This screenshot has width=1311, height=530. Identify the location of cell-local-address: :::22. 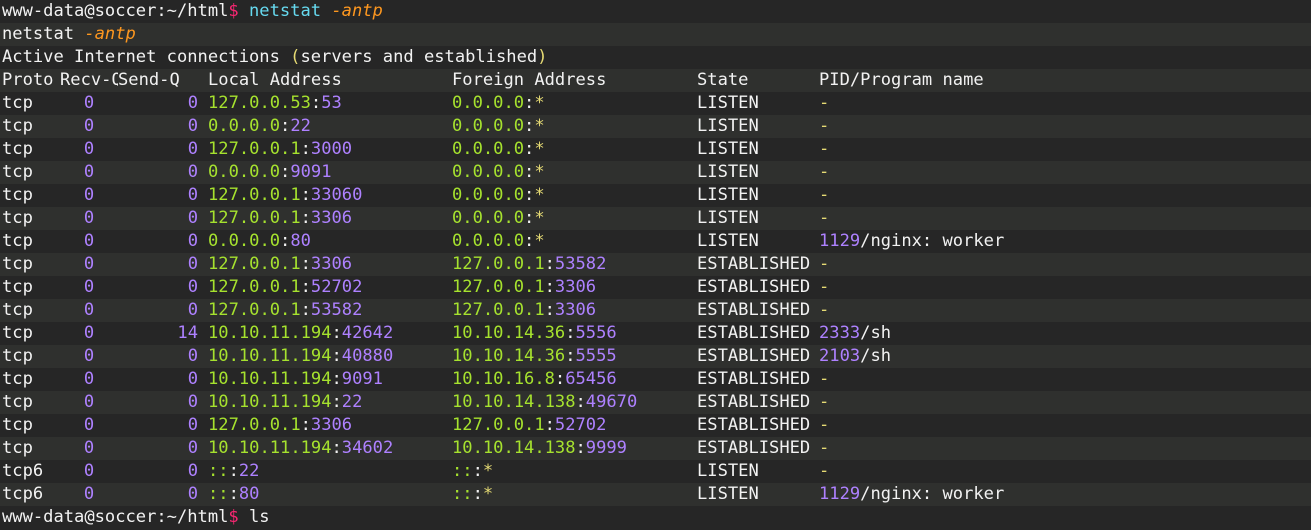
(330, 471).